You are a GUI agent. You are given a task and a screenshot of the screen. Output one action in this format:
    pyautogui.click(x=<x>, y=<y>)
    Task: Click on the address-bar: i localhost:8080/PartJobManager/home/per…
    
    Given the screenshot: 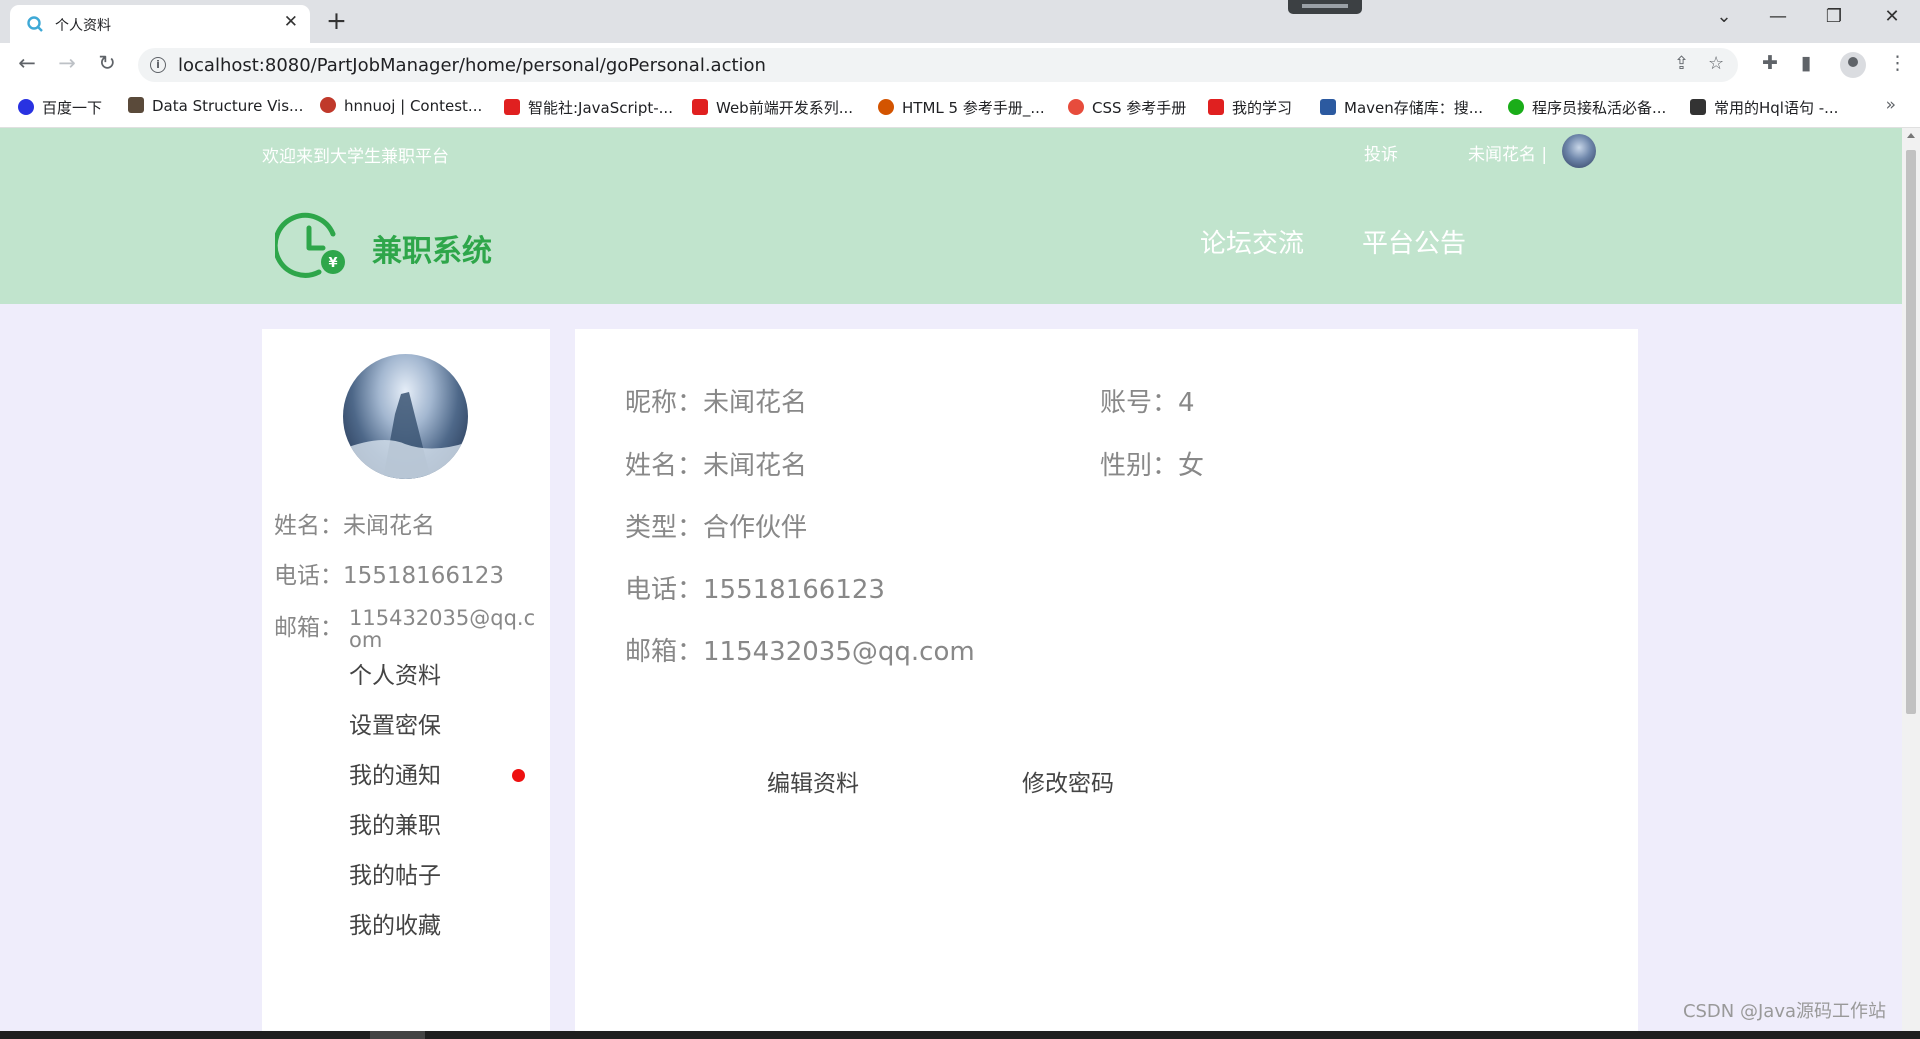 What is the action you would take?
    pyautogui.click(x=938, y=65)
    